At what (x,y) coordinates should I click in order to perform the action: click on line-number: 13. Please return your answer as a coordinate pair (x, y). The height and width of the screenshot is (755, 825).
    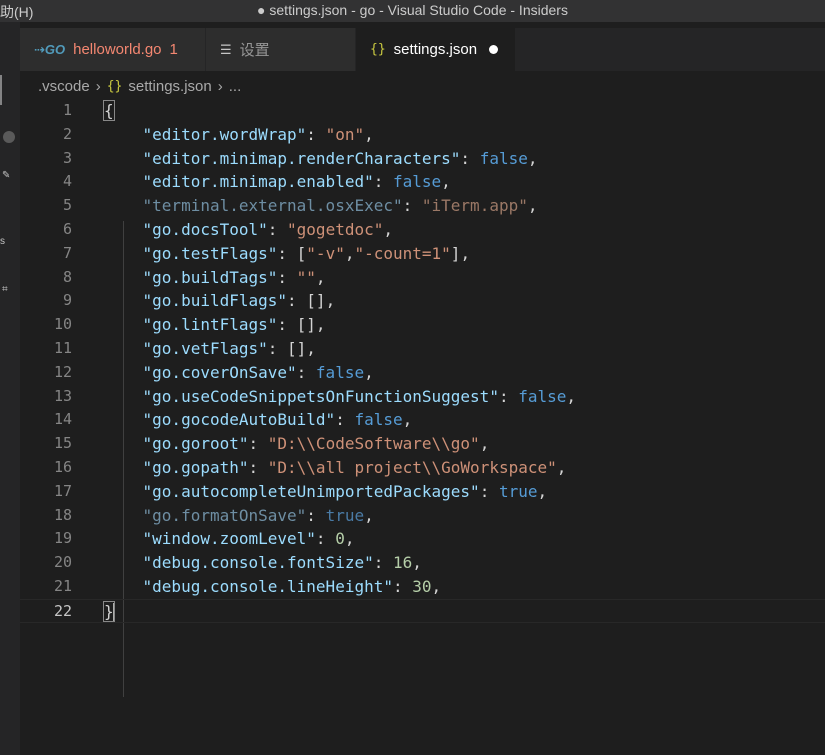
    Looking at the image, I should click on (62, 395).